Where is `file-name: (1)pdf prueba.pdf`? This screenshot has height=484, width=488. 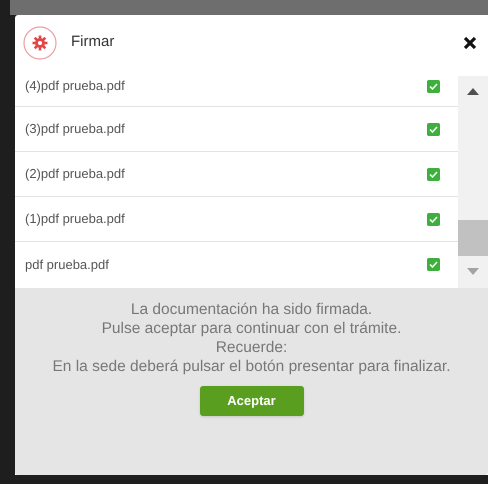
file-name: (1)pdf prueba.pdf is located at coordinates (75, 219).